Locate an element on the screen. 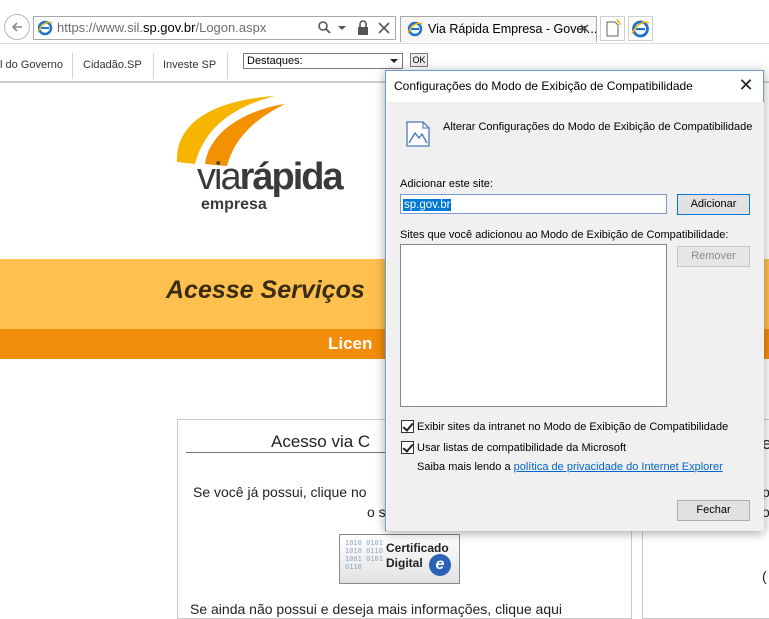 Image resolution: width=769 pixels, height=619 pixels. address-bar: https://www.sil.sp.gov.br/Logon.aspx is located at coordinates (214, 28).